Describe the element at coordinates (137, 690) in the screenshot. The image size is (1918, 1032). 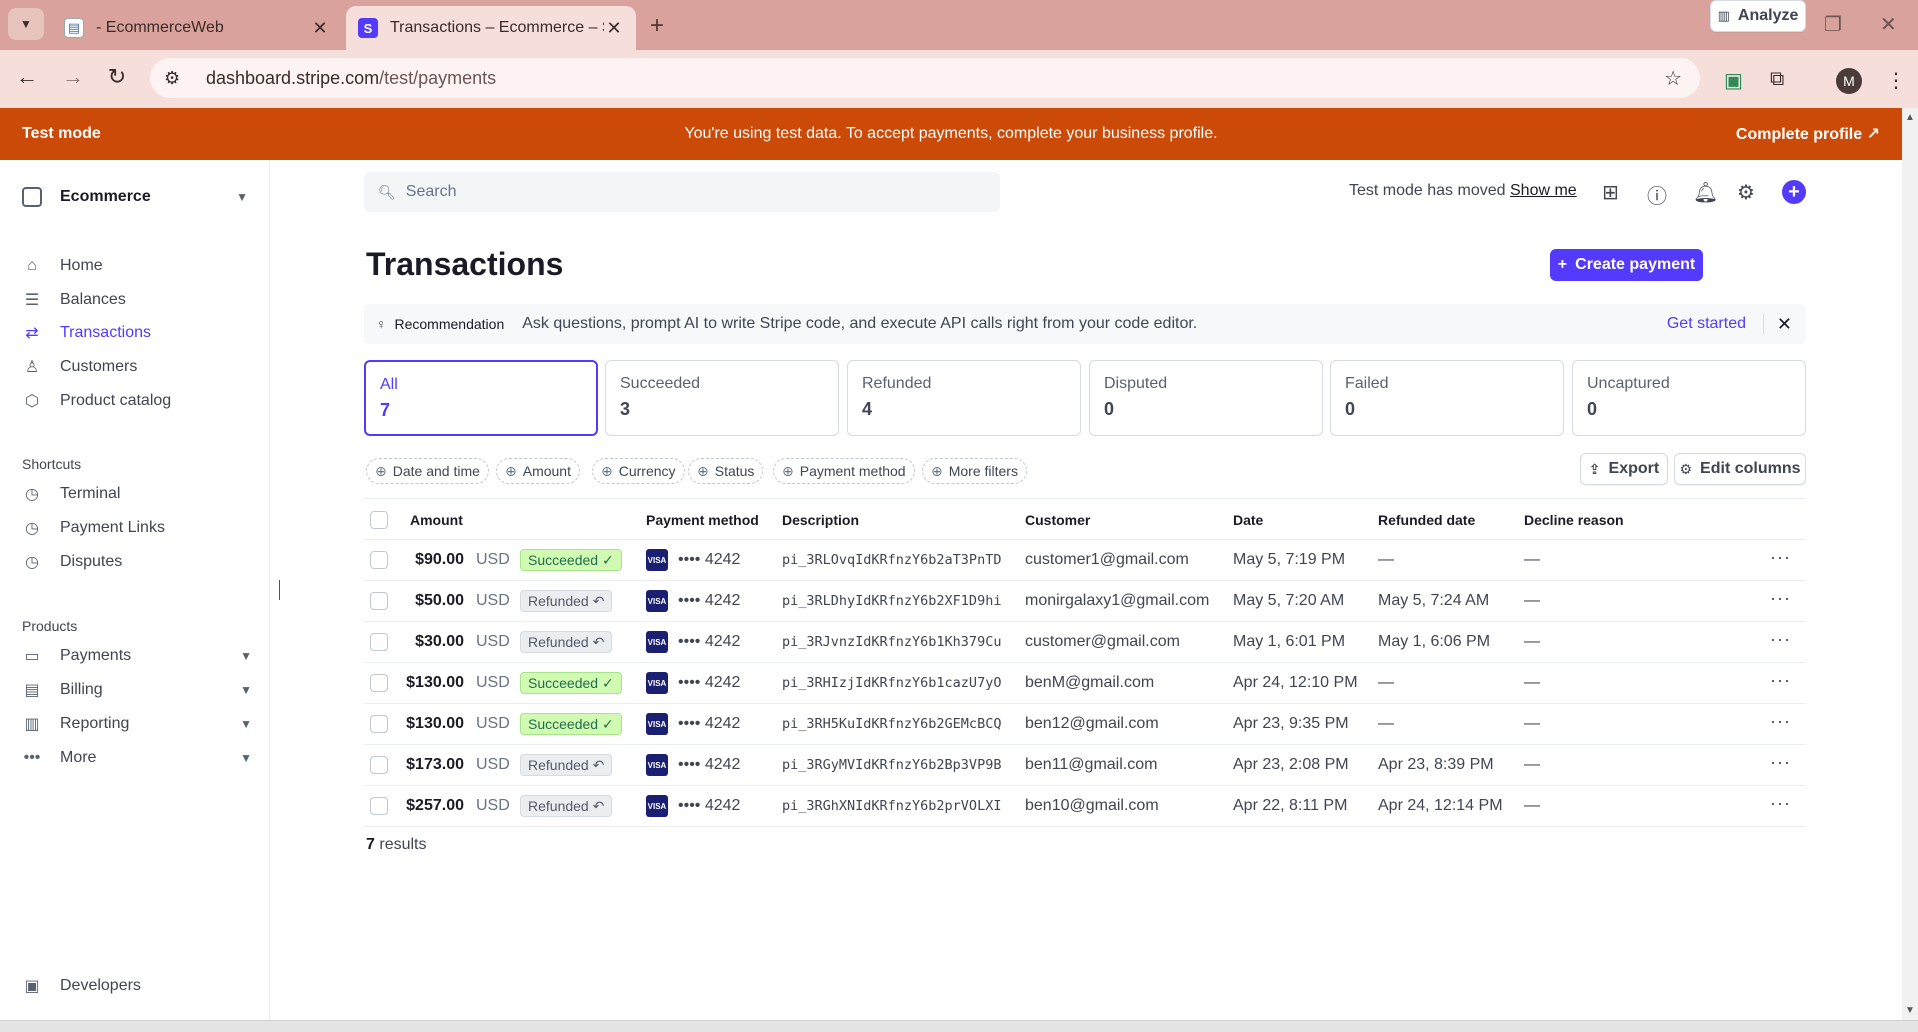
I see `sidebar-item-billing: ▤ Billing ▼` at that location.